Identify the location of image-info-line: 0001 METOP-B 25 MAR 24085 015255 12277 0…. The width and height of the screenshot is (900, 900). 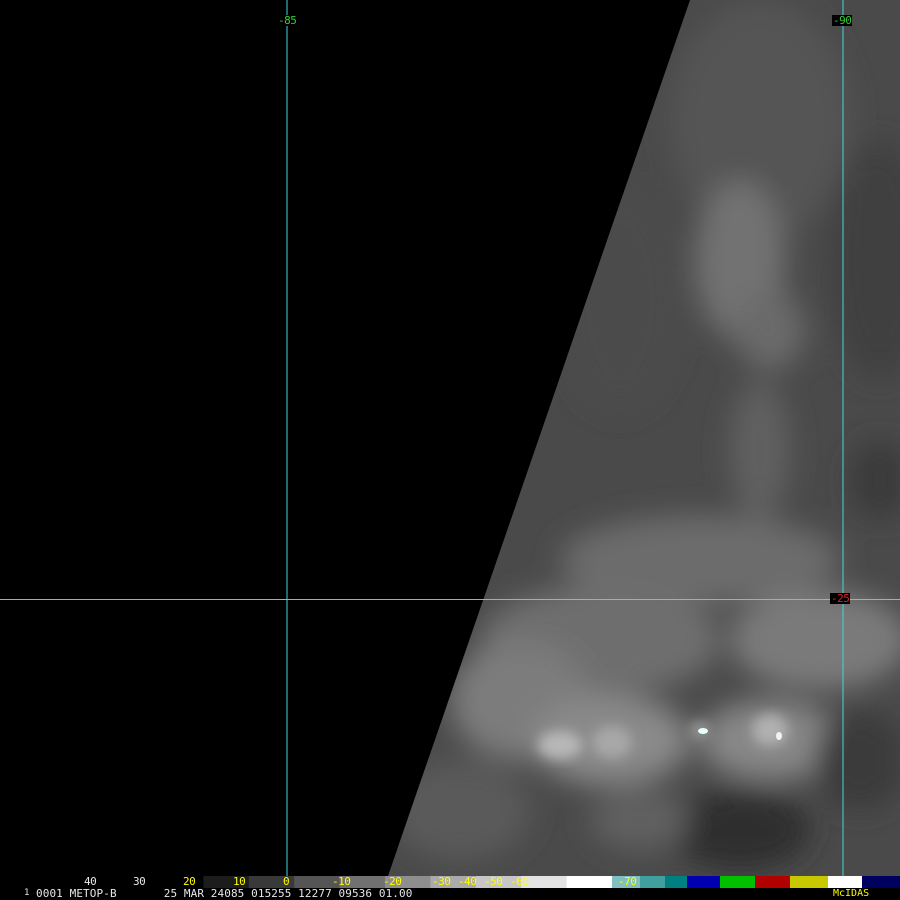
(224, 893).